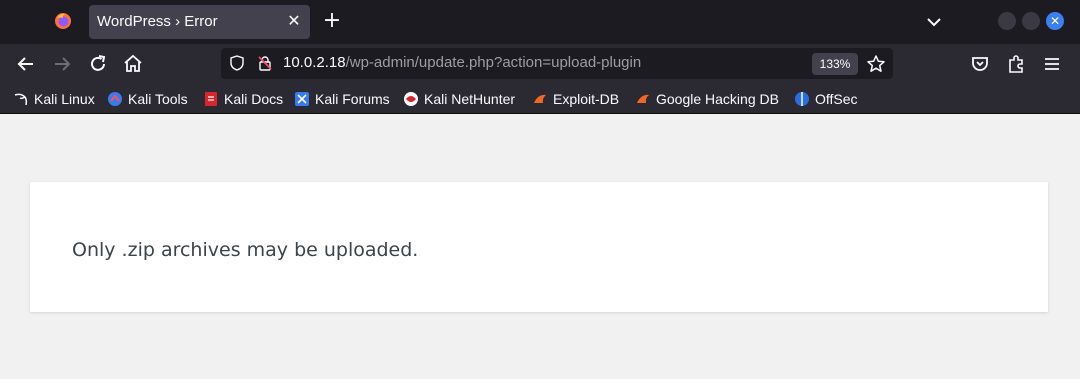  I want to click on bookmark-kali-nethunter: Kali NetHunter, so click(459, 99).